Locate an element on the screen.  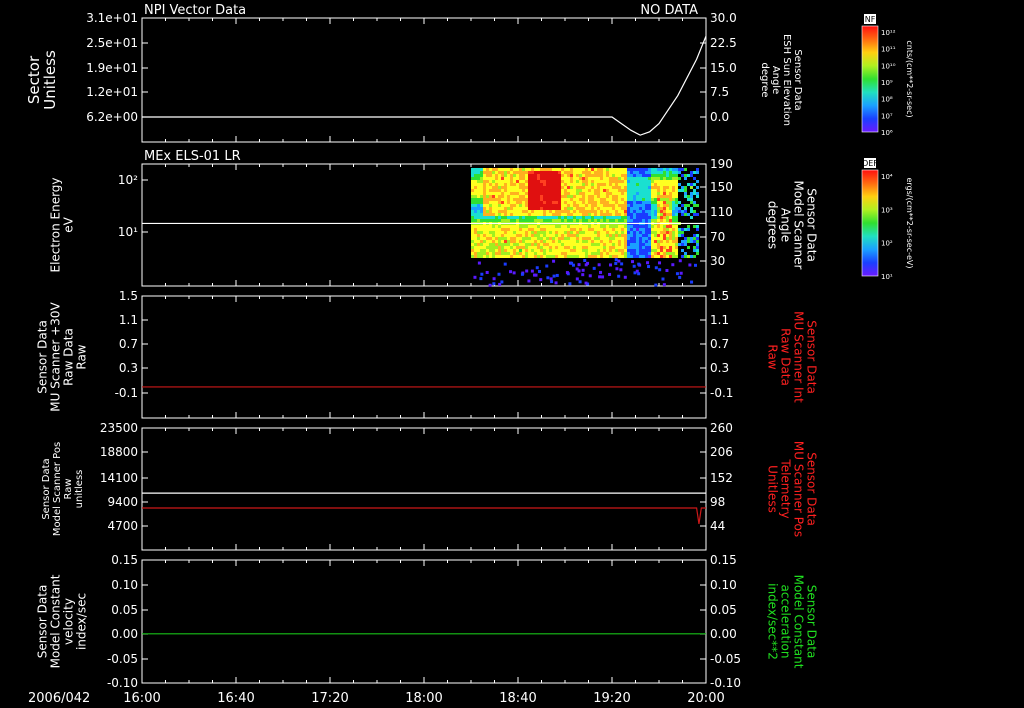
panel-frame is located at coordinates (424, 621).